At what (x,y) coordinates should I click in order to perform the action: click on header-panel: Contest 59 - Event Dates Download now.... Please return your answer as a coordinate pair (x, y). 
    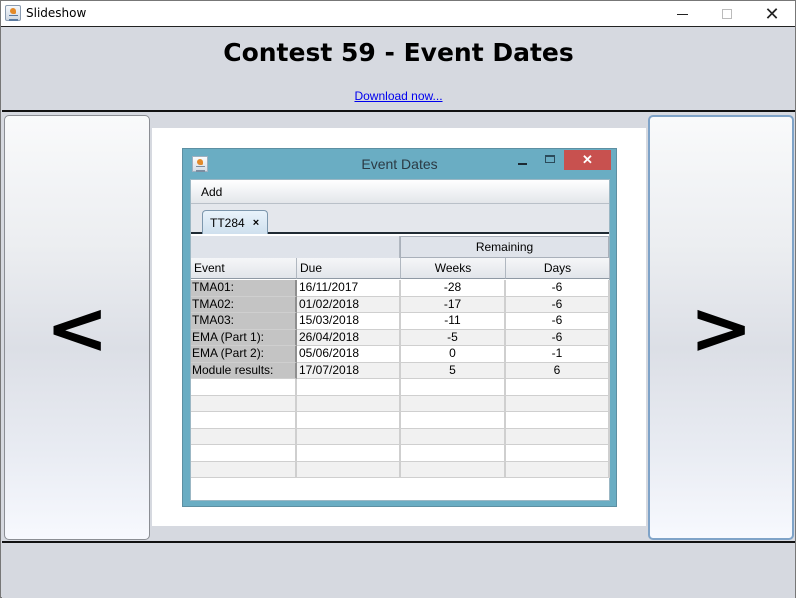
    Looking at the image, I should click on (398, 70).